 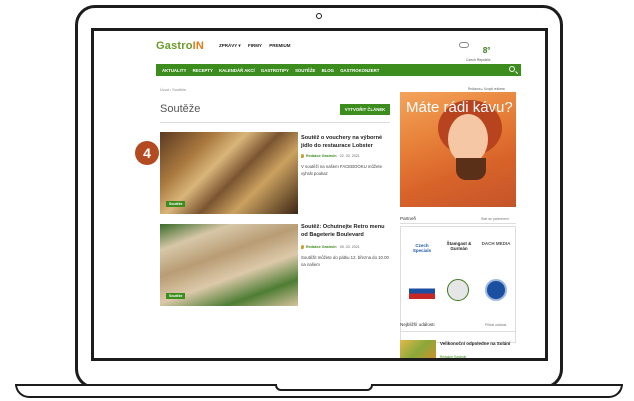 I want to click on nav-item-contests: SOUTĚŽE, so click(x=305, y=70).